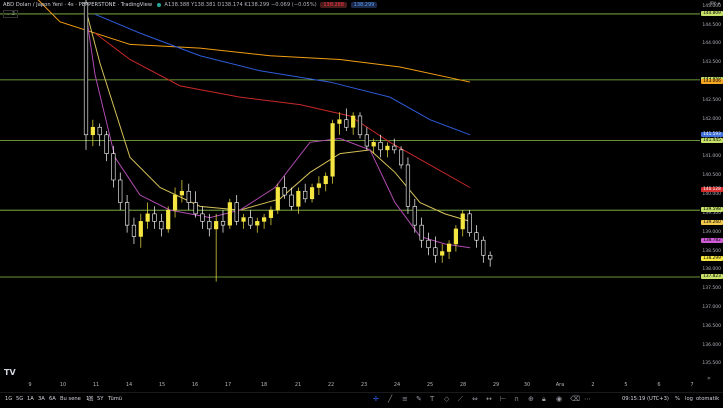 This screenshot has width=723, height=408. Describe the element at coordinates (689, 399) in the screenshot. I see `log-toggle: log` at that location.